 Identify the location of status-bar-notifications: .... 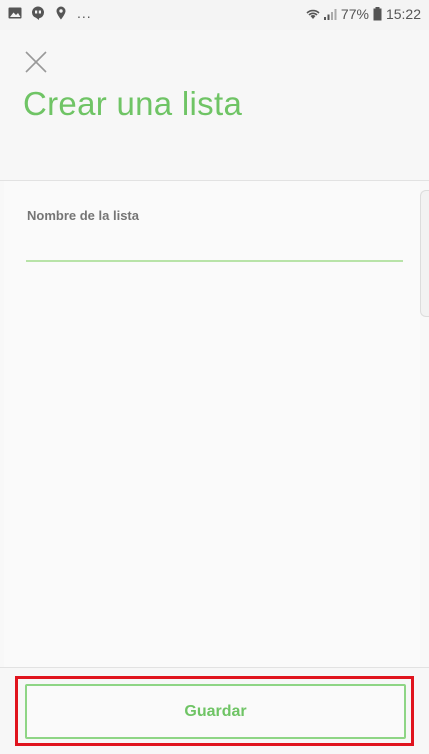
(50, 13).